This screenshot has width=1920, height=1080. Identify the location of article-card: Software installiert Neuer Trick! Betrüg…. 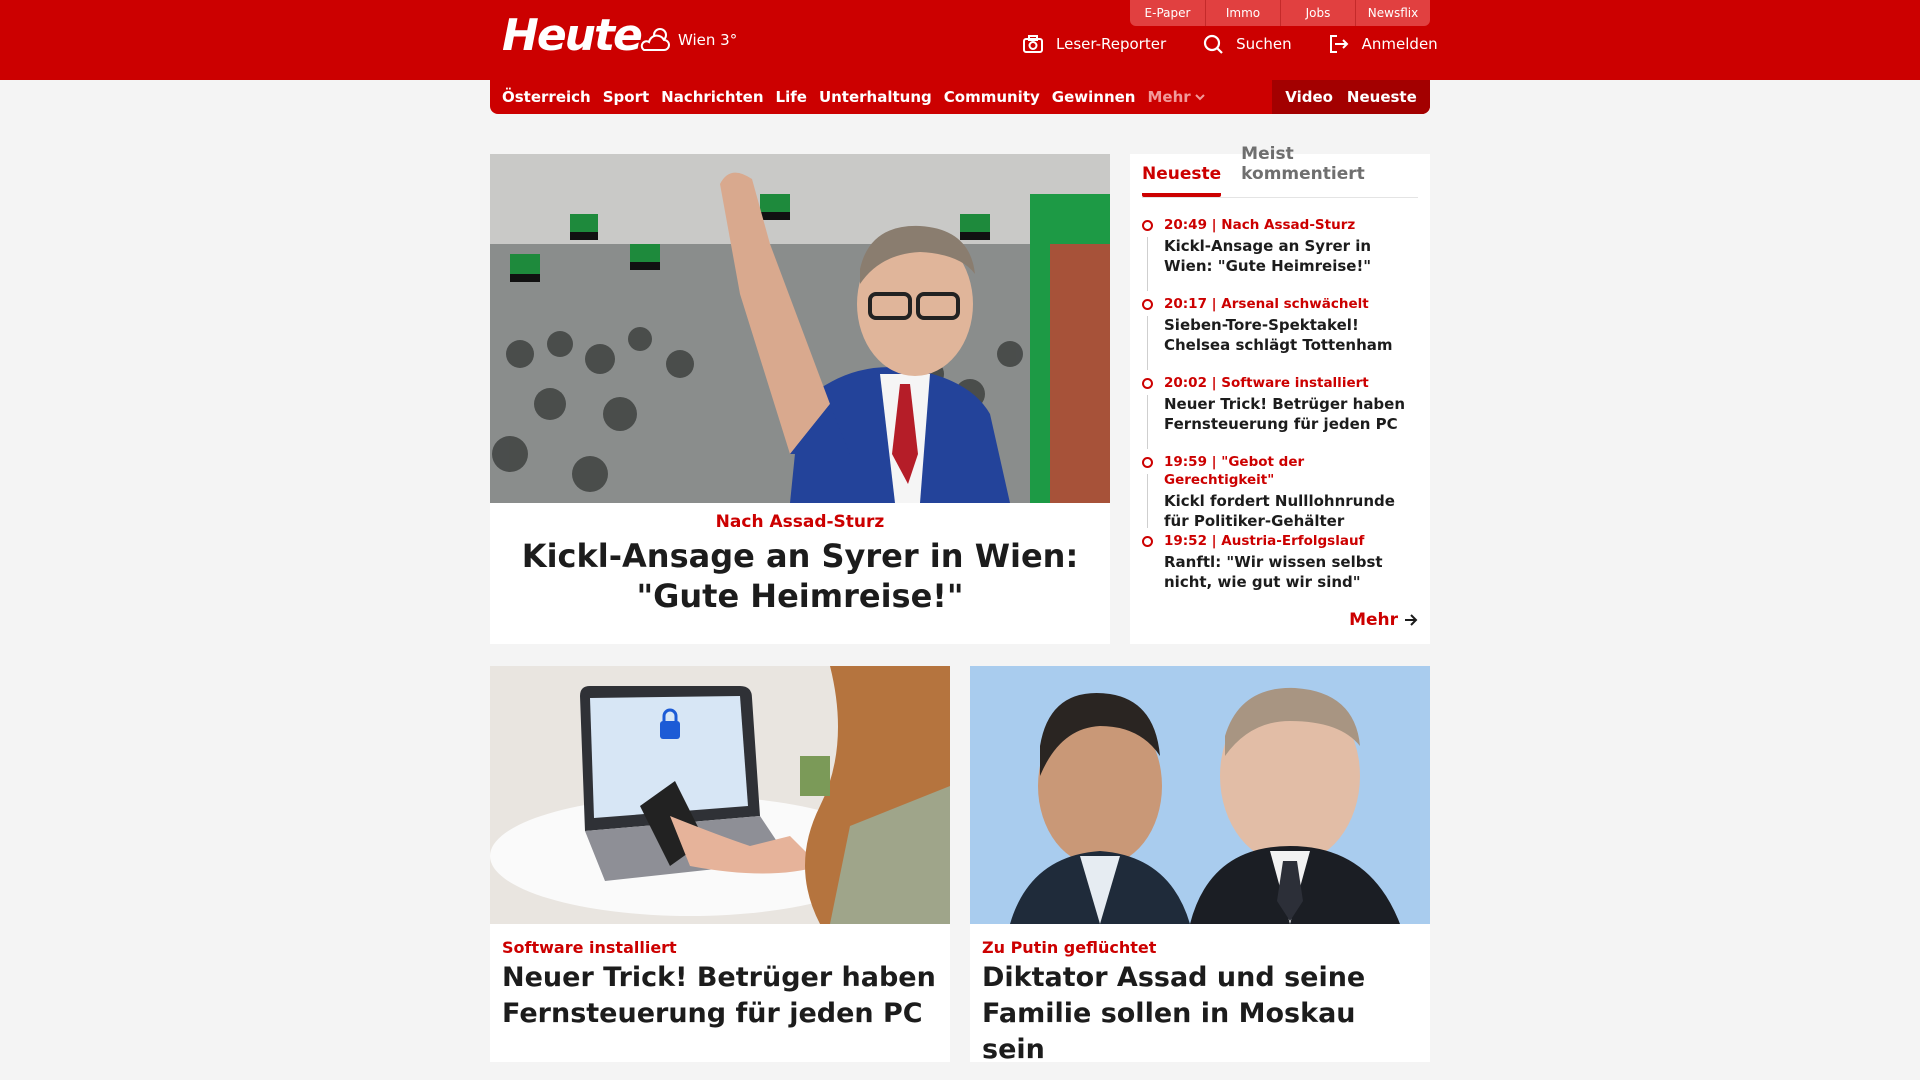
(720, 864).